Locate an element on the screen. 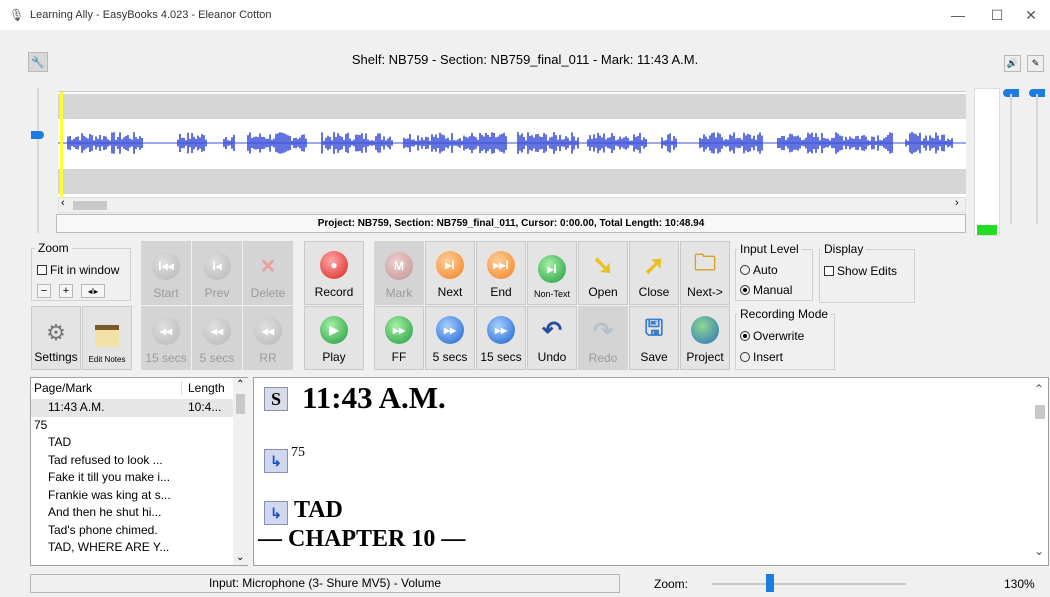 This screenshot has height=597, width=1050. mark-button: M Mark is located at coordinates (399, 273).